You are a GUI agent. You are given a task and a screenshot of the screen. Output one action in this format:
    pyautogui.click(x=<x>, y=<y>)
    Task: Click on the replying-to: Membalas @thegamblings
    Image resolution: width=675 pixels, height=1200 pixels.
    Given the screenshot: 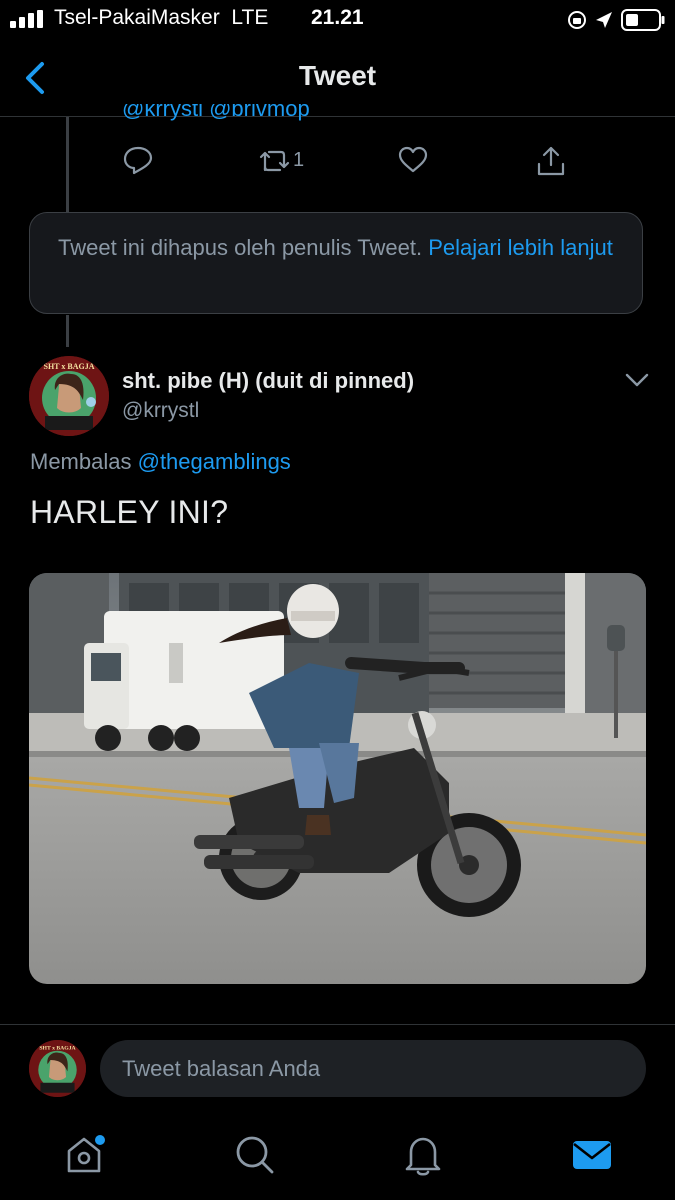 What is the action you would take?
    pyautogui.click(x=160, y=462)
    